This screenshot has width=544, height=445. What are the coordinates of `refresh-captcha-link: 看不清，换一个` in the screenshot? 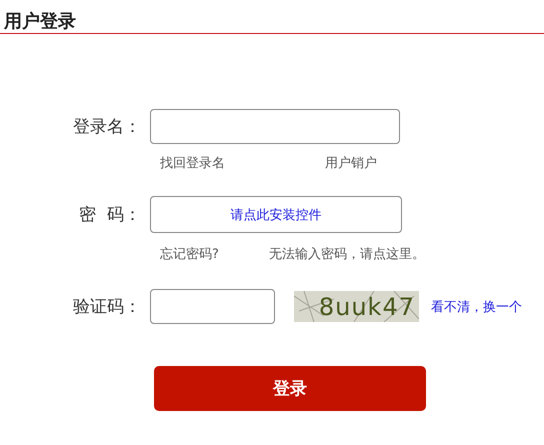 It's located at (476, 307).